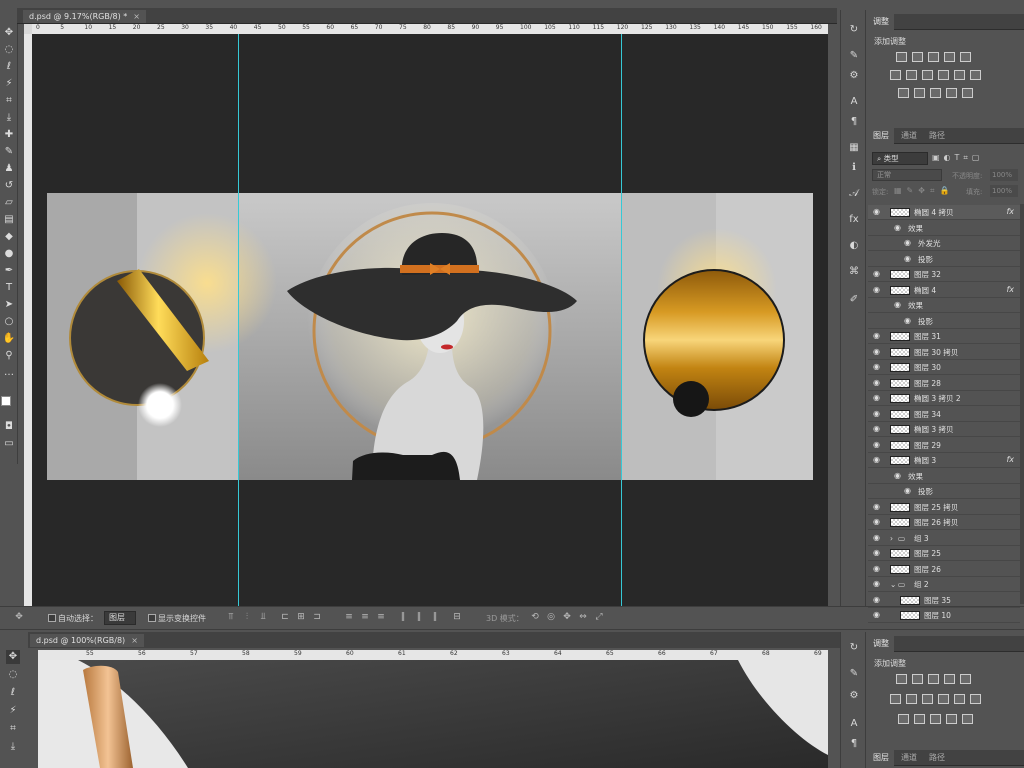 This screenshot has width=1024, height=768. I want to click on layer-row: ◉ 图层 35, so click(944, 600).